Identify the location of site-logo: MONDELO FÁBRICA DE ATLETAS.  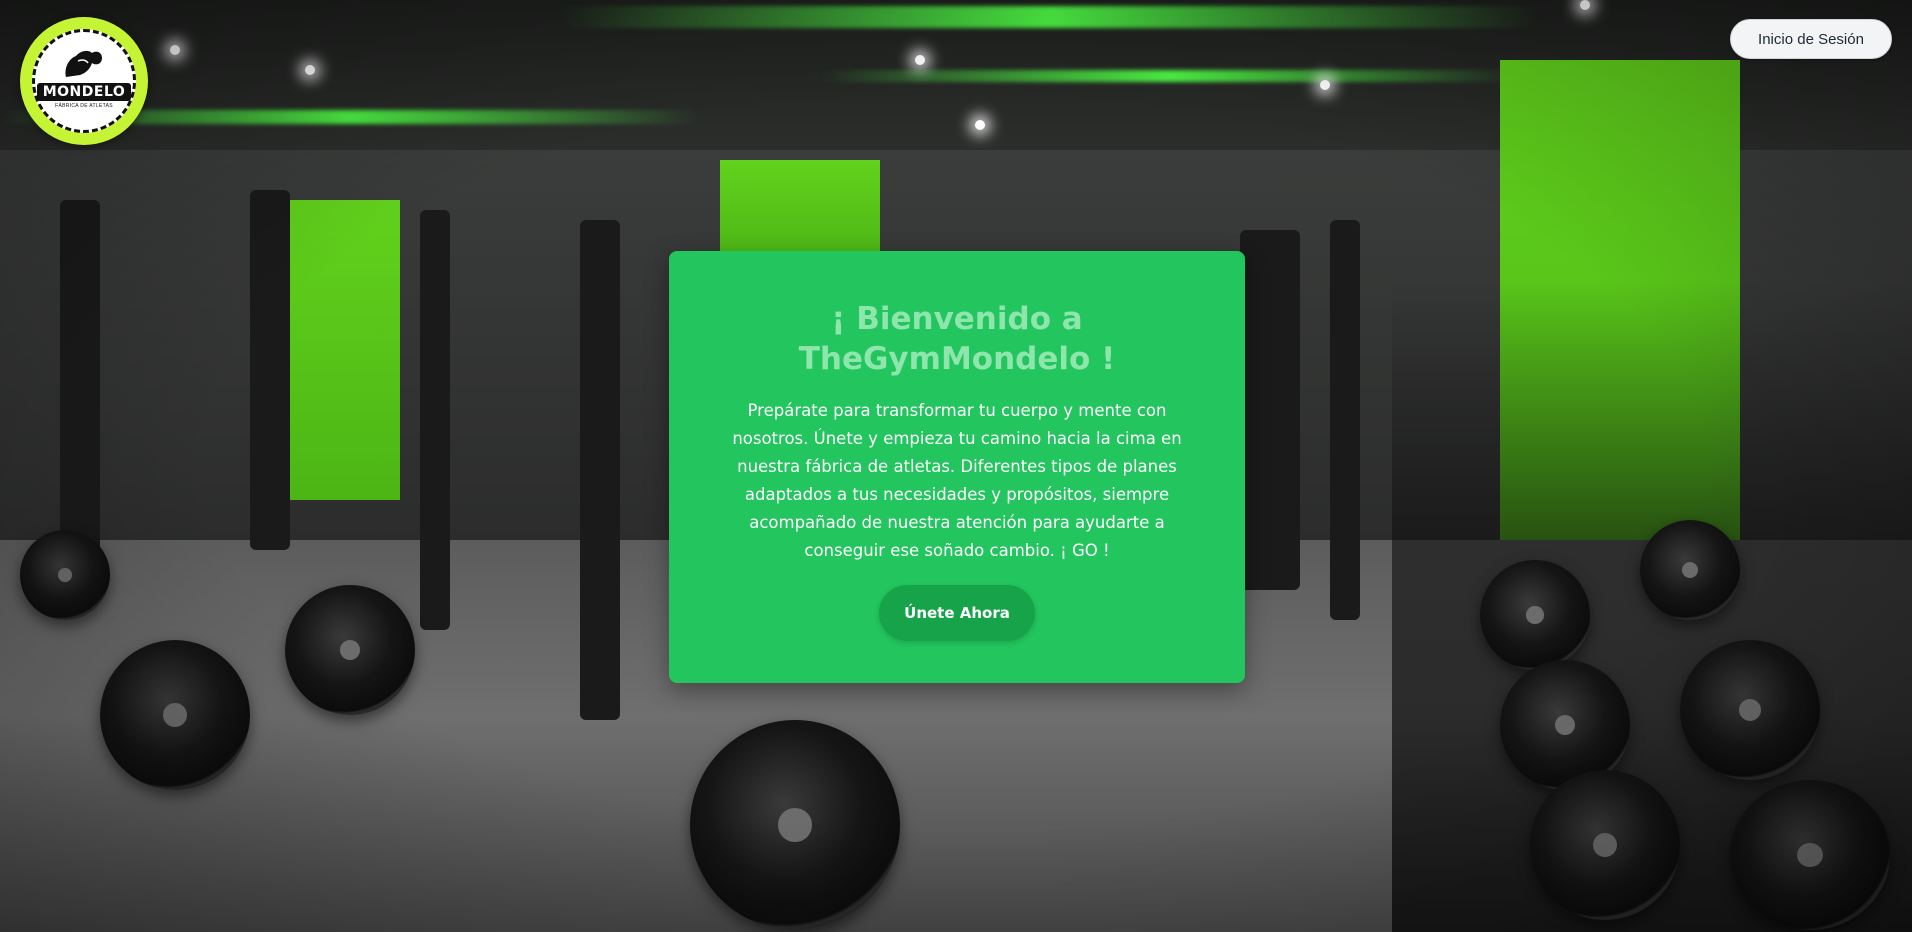
(84, 81).